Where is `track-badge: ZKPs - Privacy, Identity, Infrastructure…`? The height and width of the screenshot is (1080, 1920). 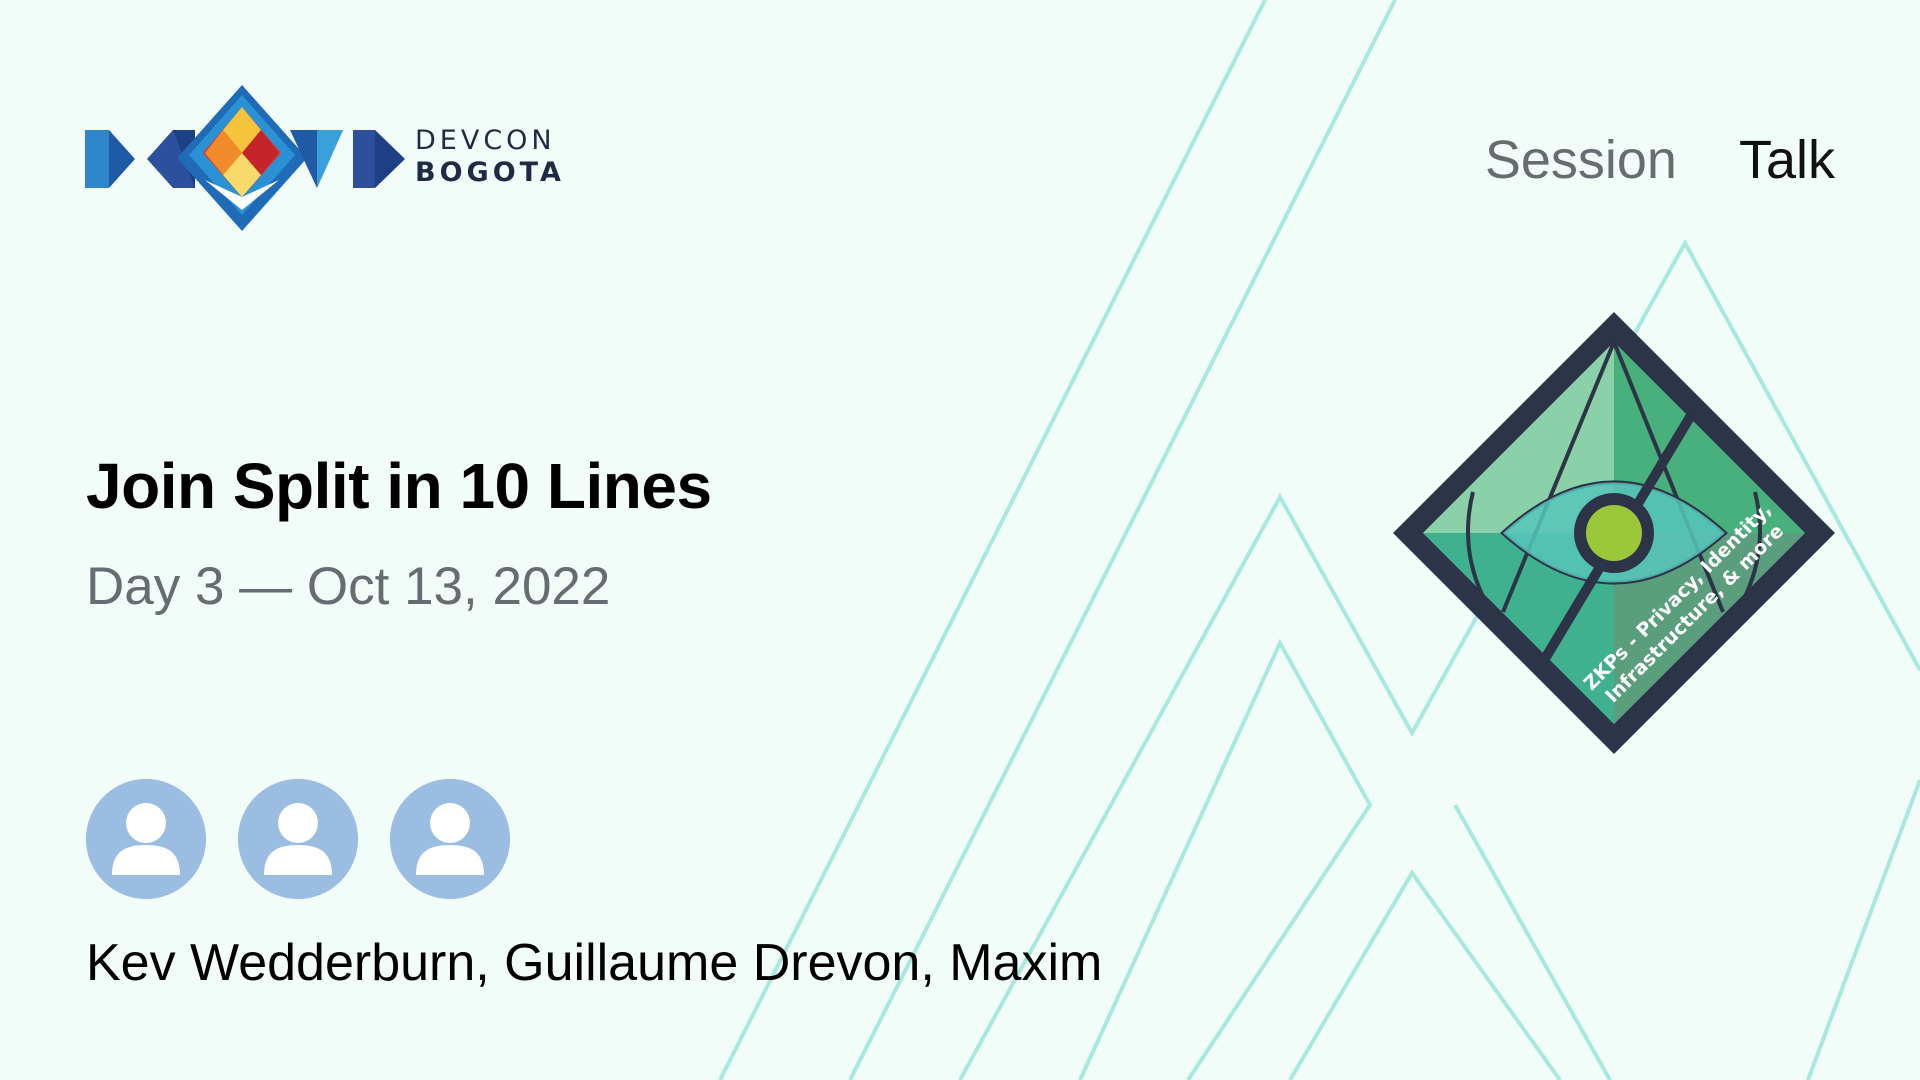 track-badge: ZKPs - Privacy, Identity, Infrastructure… is located at coordinates (1614, 533).